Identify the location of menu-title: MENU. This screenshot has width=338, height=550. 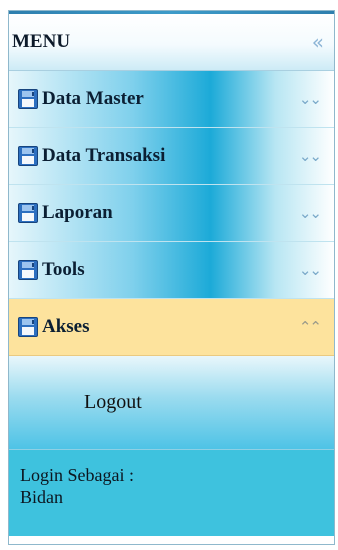
(41, 41).